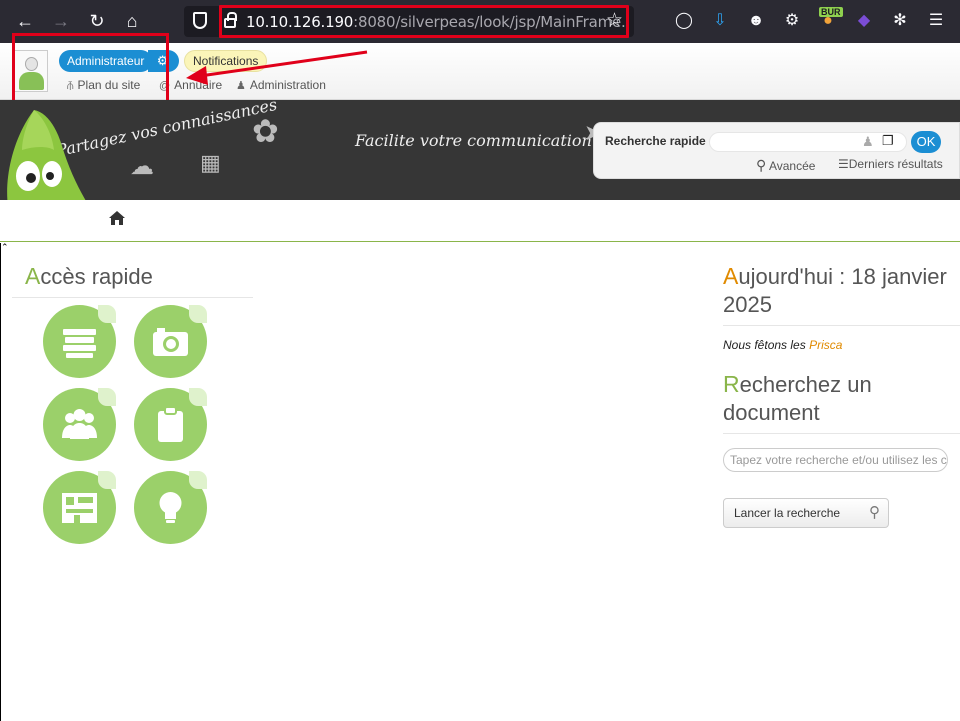 The image size is (960, 721). Describe the element at coordinates (797, 398) in the screenshot. I see `search-document-title: Recherchez un document` at that location.